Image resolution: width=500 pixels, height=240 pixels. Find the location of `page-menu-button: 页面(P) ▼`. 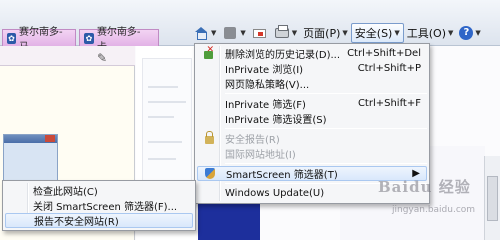

page-menu-button: 页面(P) ▼ is located at coordinates (325, 33).